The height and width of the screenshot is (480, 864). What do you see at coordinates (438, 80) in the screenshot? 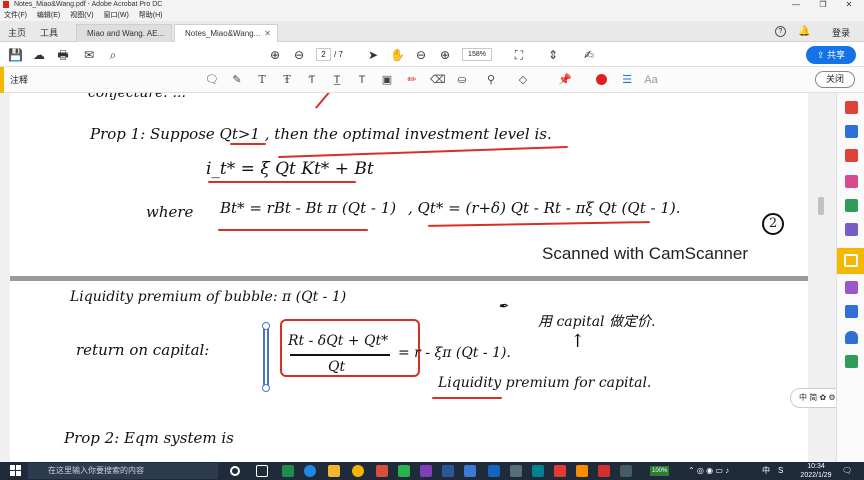
I see `eraser-icon: ⌫` at bounding box center [438, 80].